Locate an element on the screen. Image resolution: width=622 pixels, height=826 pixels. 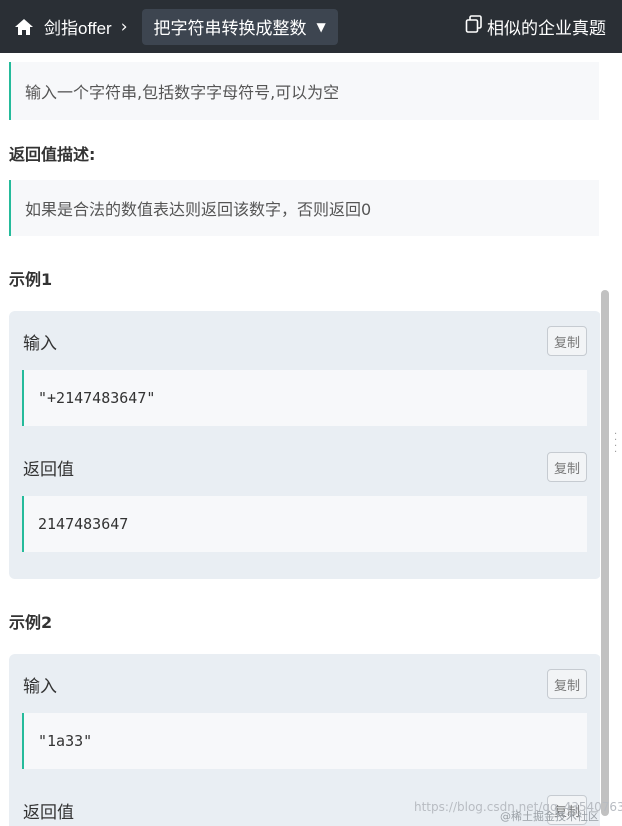
similar-questions-link: 相似的企业真题 is located at coordinates (535, 26).